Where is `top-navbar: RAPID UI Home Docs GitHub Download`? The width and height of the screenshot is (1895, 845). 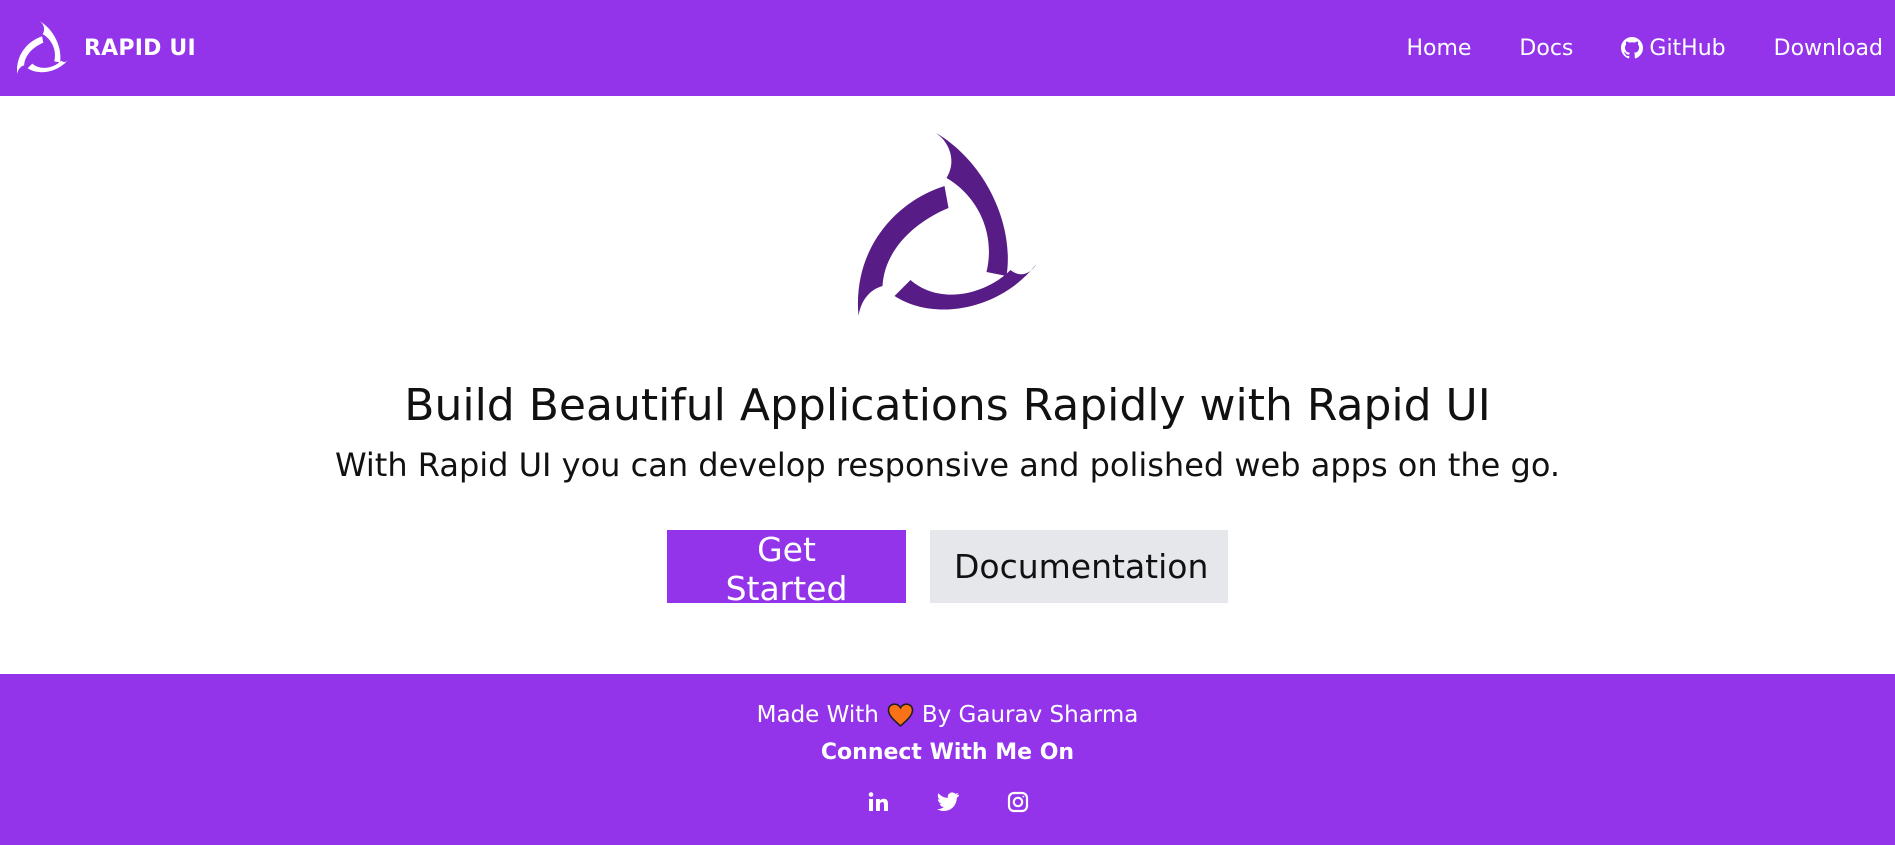
top-navbar: RAPID UI Home Docs GitHub Download is located at coordinates (947, 48).